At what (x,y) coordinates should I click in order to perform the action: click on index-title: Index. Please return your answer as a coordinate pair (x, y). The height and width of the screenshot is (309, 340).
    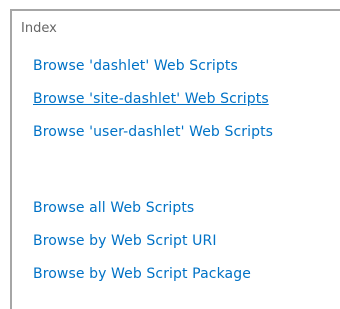
    Looking at the image, I should click on (39, 28).